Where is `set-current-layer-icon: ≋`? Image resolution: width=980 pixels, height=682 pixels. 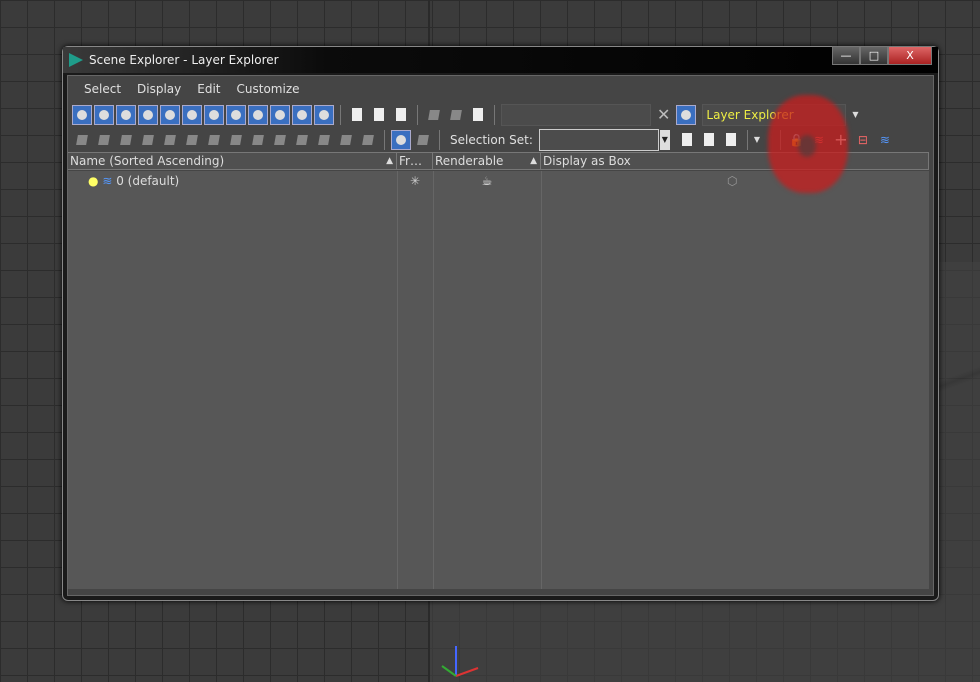 set-current-layer-icon: ≋ is located at coordinates (885, 140).